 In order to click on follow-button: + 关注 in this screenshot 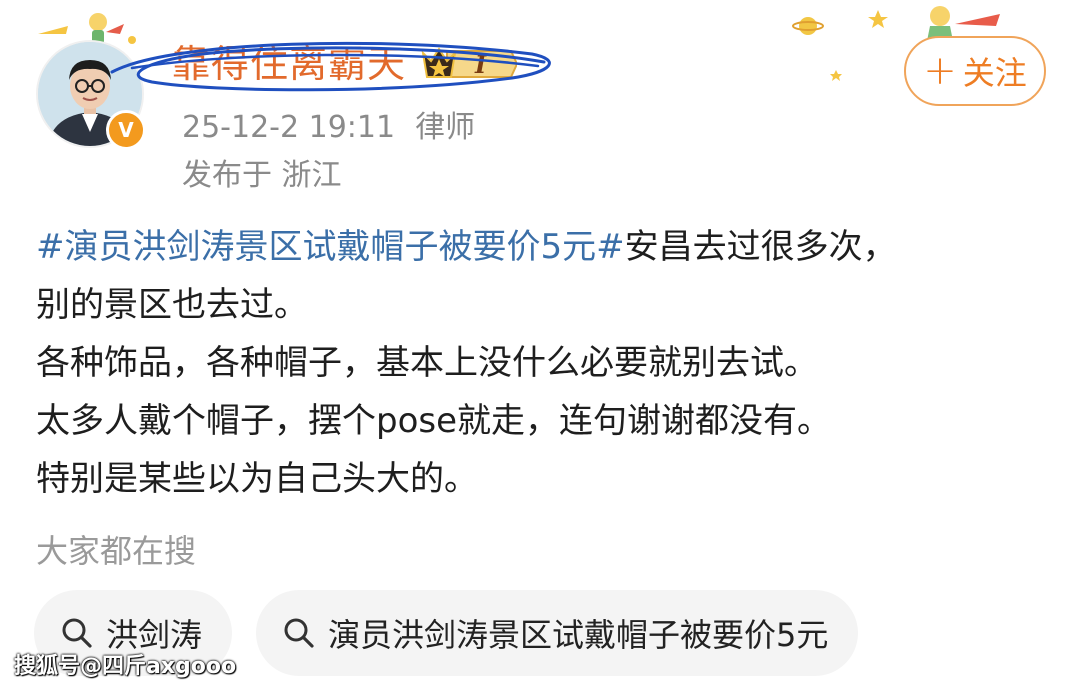, I will do `click(975, 71)`.